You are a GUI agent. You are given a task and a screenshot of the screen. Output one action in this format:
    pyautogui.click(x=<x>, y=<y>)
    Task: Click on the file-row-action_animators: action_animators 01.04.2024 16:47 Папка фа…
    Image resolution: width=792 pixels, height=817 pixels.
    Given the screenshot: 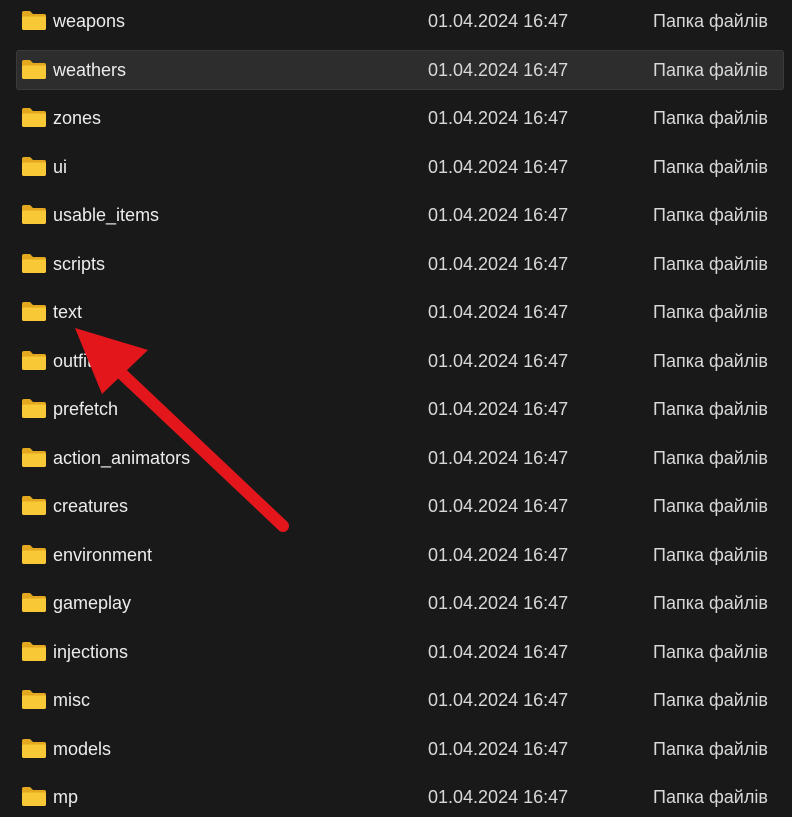 What is the action you would take?
    pyautogui.click(x=400, y=458)
    